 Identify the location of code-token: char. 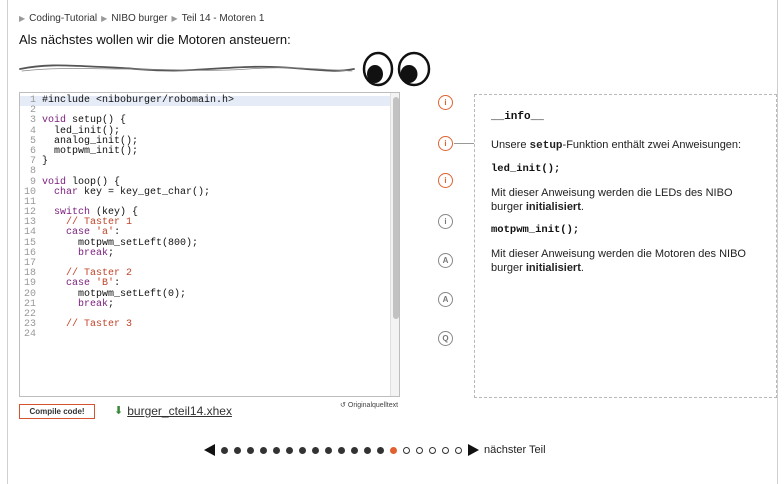
(66, 192).